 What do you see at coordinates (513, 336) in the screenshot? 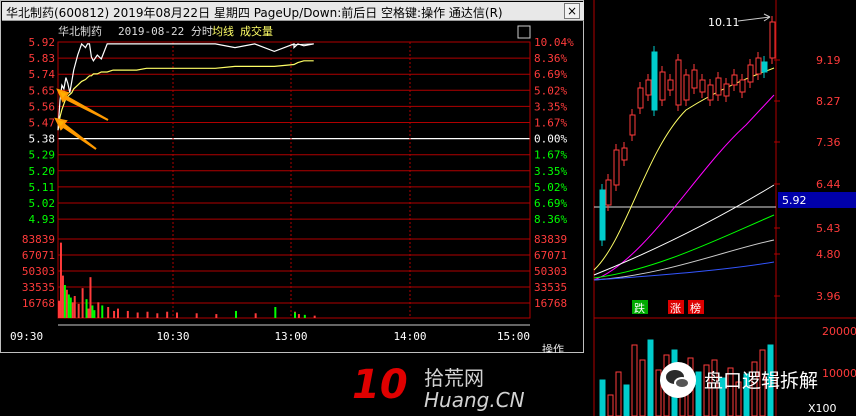
I see `time-label: 15:00` at bounding box center [513, 336].